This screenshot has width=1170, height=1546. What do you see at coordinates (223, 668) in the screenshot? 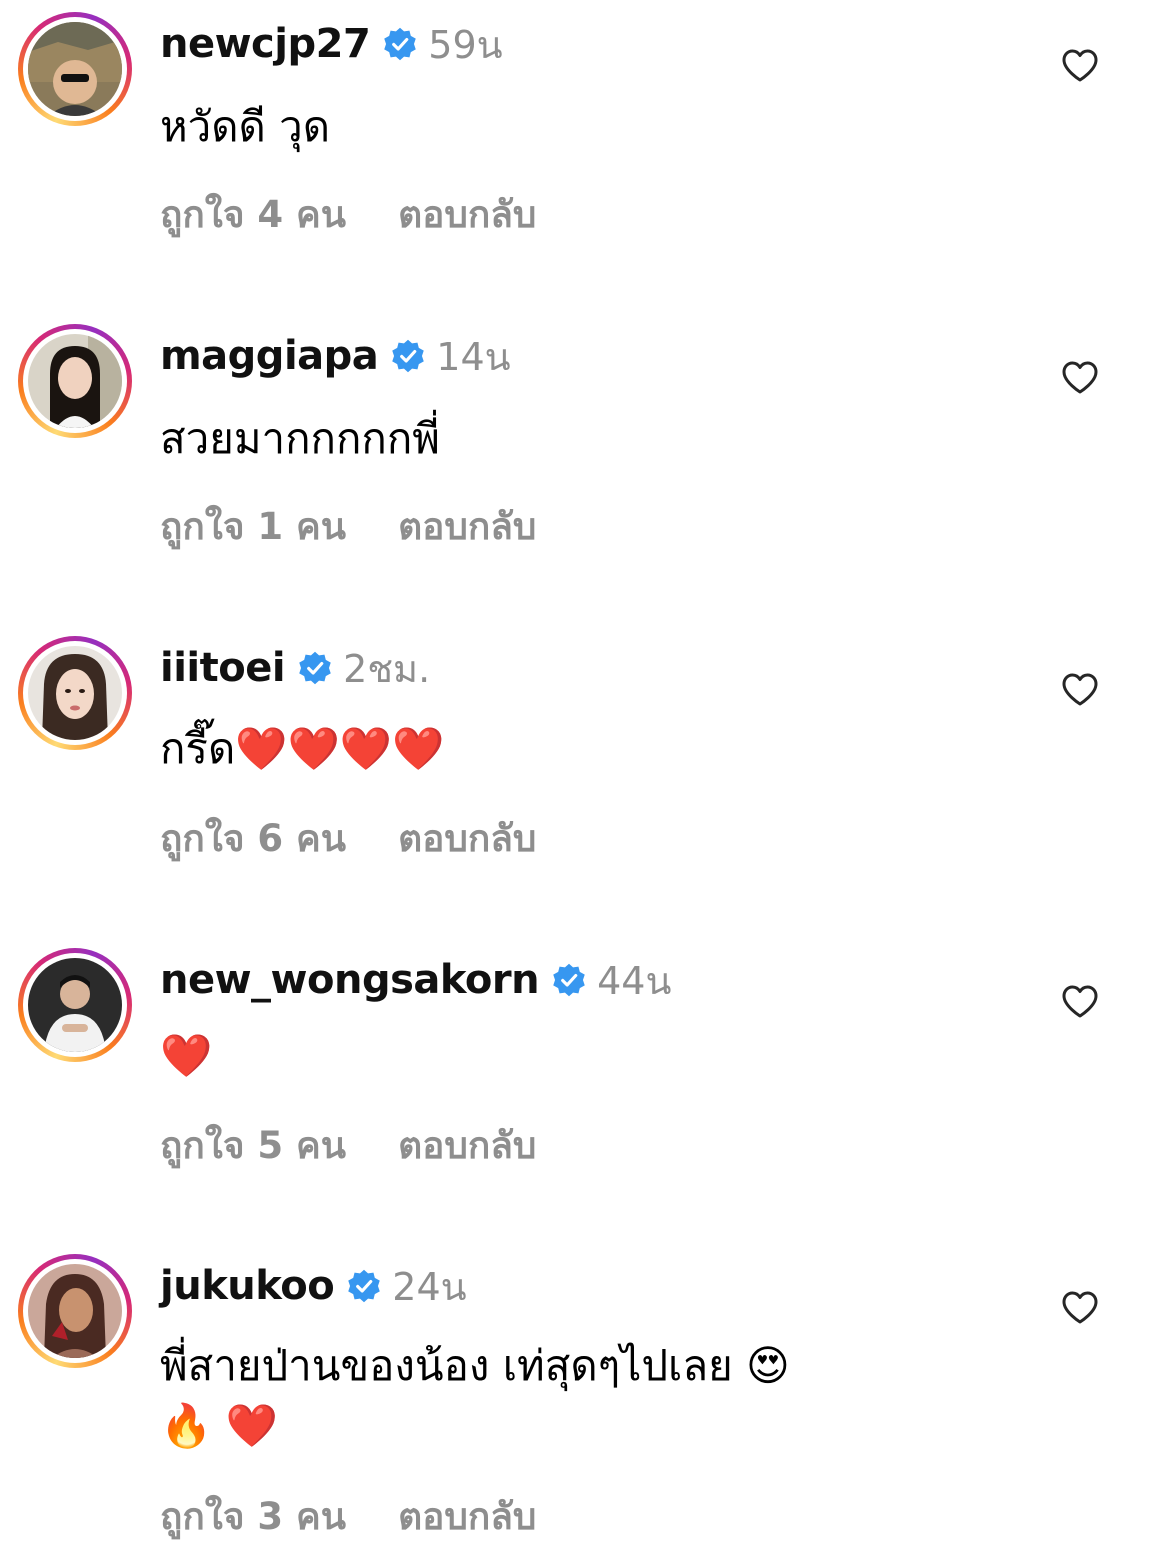
I see `username: iiitoei` at bounding box center [223, 668].